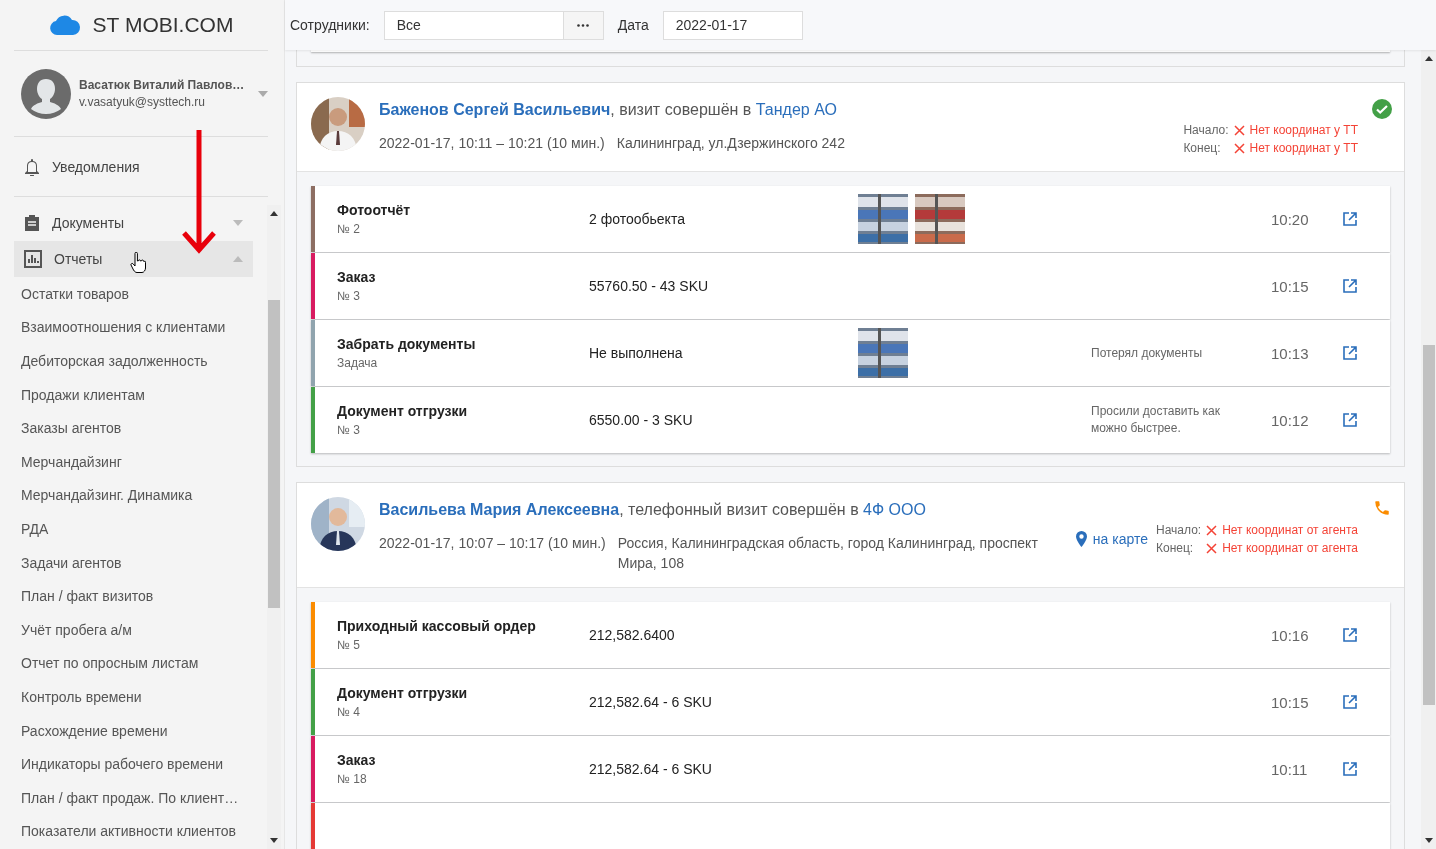 The height and width of the screenshot is (849, 1436). Describe the element at coordinates (138, 263) in the screenshot. I see `hand-cursor-icon` at that location.